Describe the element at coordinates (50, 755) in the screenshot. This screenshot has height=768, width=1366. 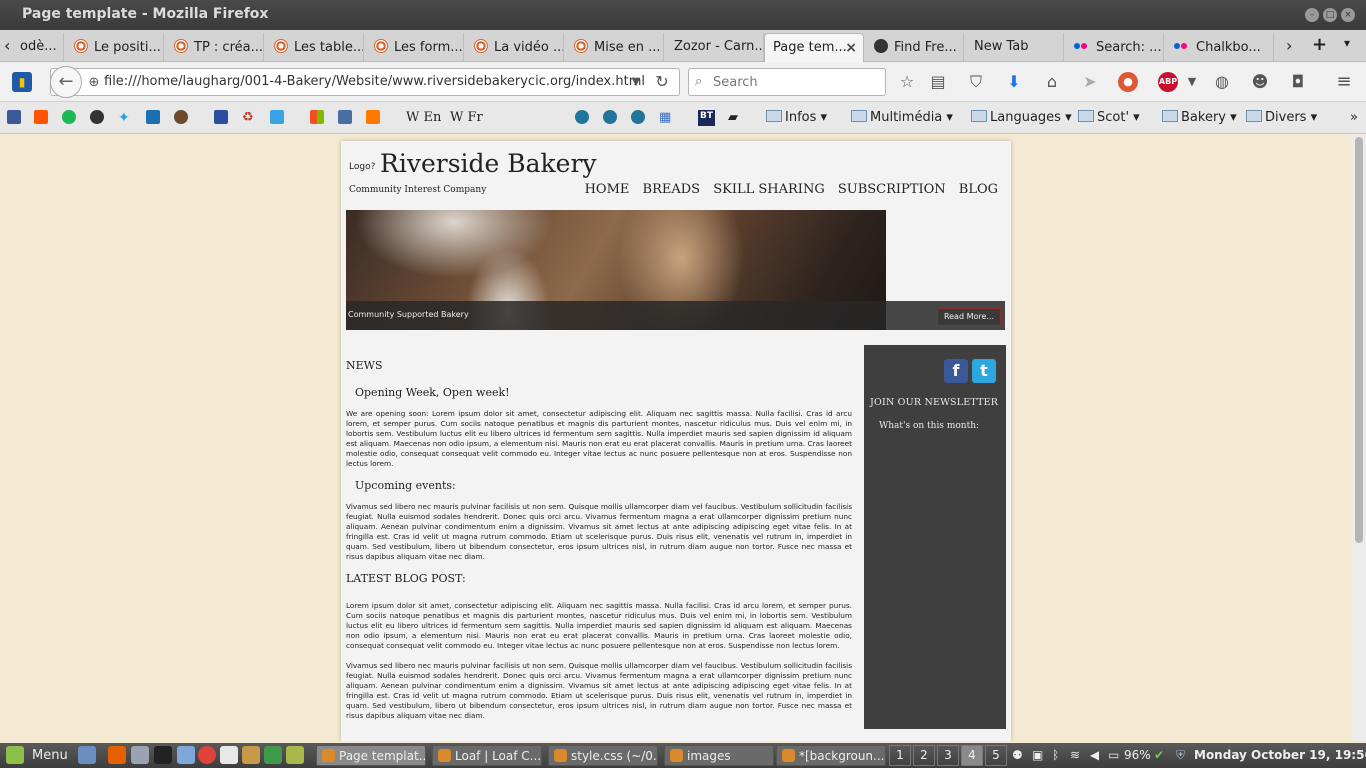
I see `menu-button: Menu` at that location.